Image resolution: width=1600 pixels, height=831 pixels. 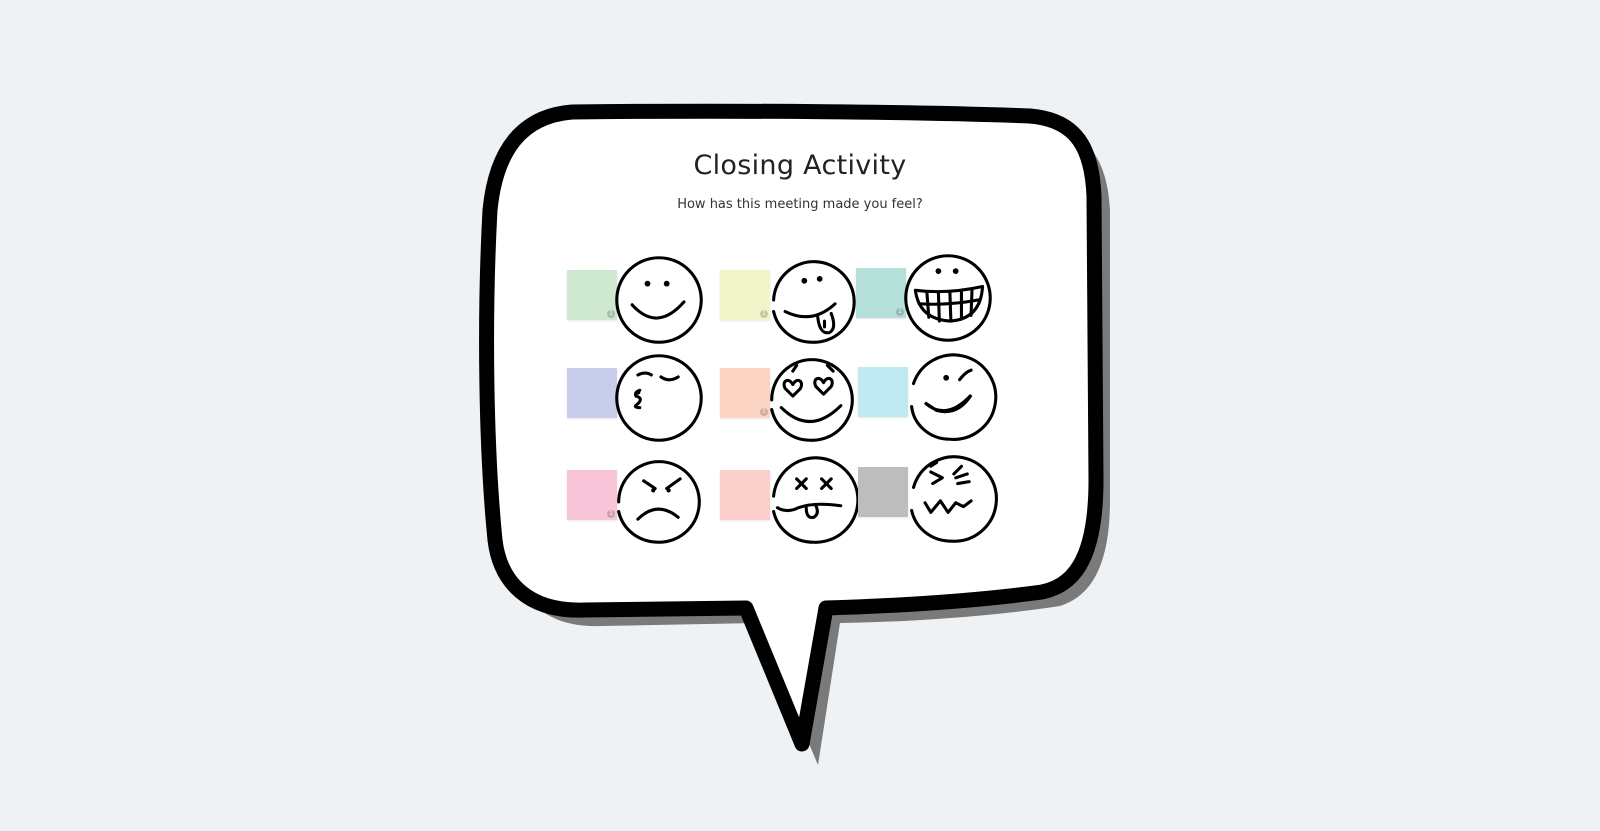 I want to click on smile-face-icon, so click(x=659, y=300).